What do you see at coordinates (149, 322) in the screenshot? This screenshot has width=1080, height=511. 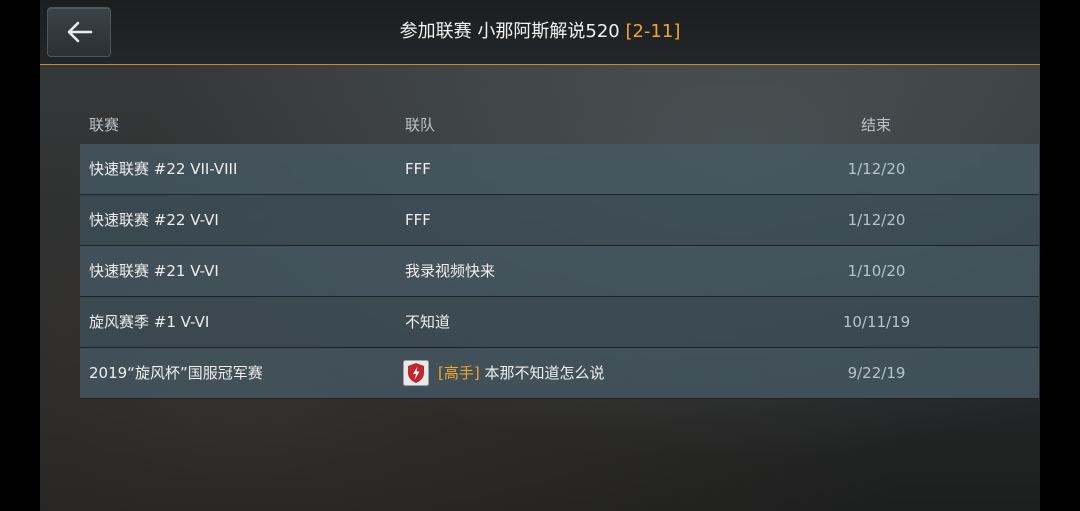 I see `league-name: 旋风赛季 #1 V-VI` at bounding box center [149, 322].